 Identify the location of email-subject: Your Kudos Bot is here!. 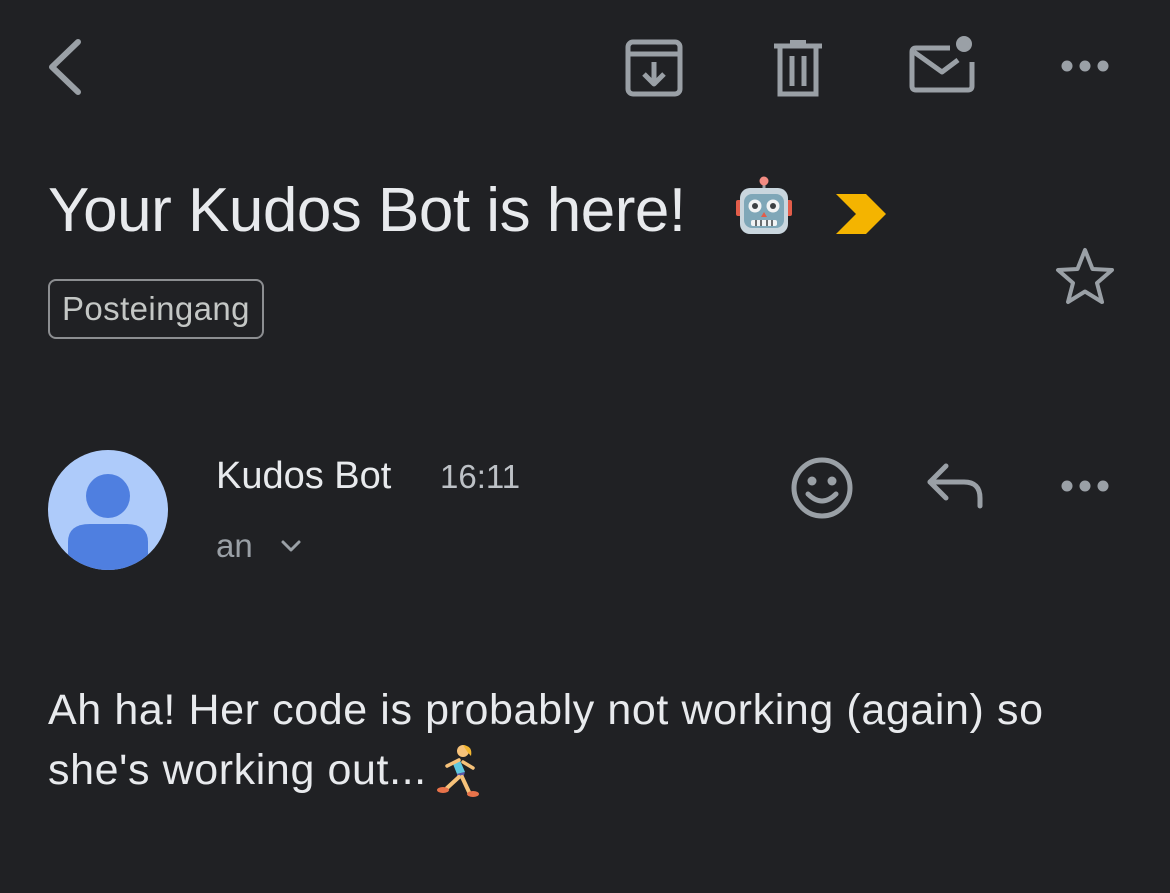
(367, 210).